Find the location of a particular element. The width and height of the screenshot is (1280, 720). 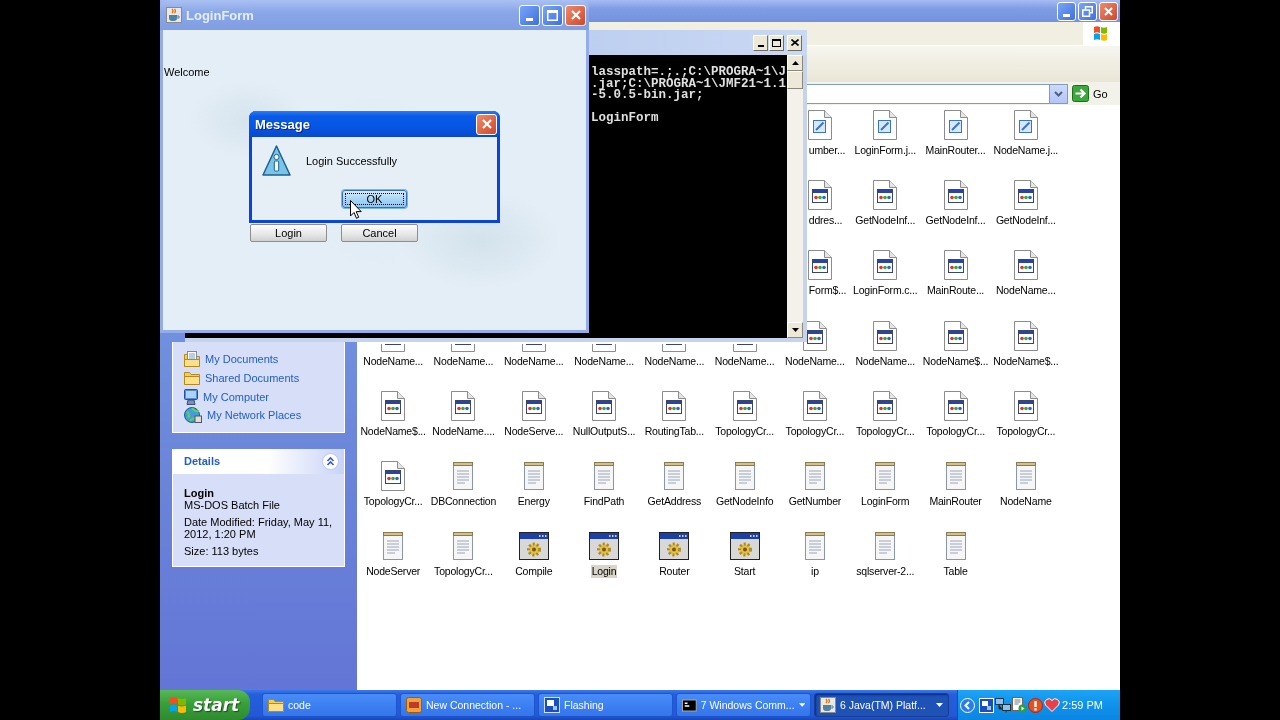

file-item: Compile is located at coordinates (534, 554).